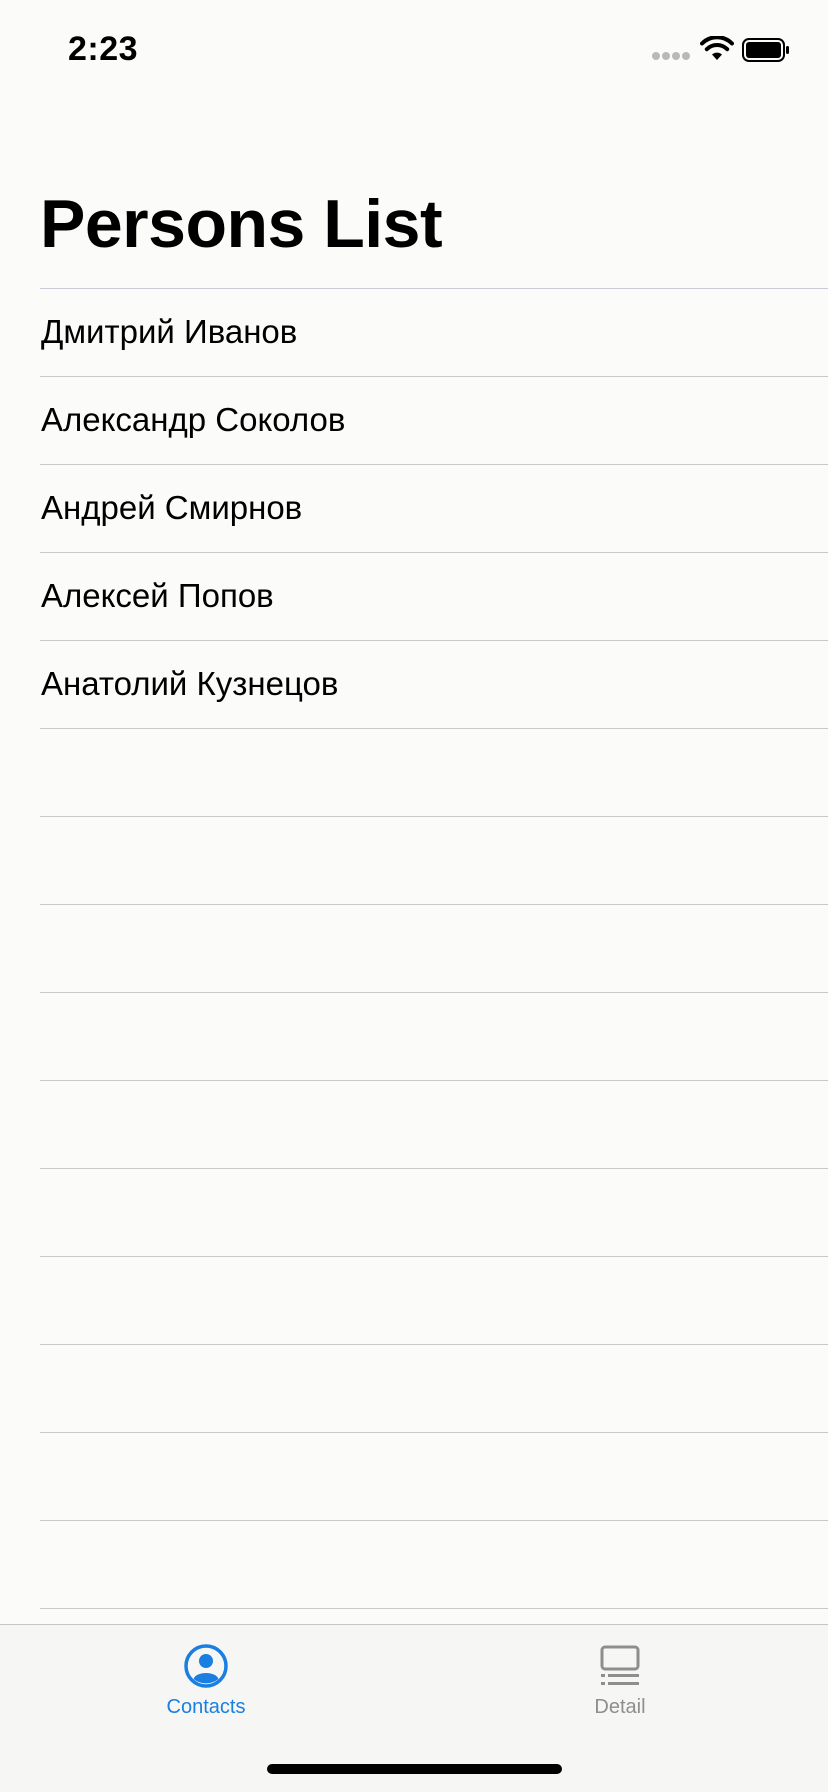  What do you see at coordinates (190, 683) in the screenshot?
I see `person-name: Анатолий Кузнецов` at bounding box center [190, 683].